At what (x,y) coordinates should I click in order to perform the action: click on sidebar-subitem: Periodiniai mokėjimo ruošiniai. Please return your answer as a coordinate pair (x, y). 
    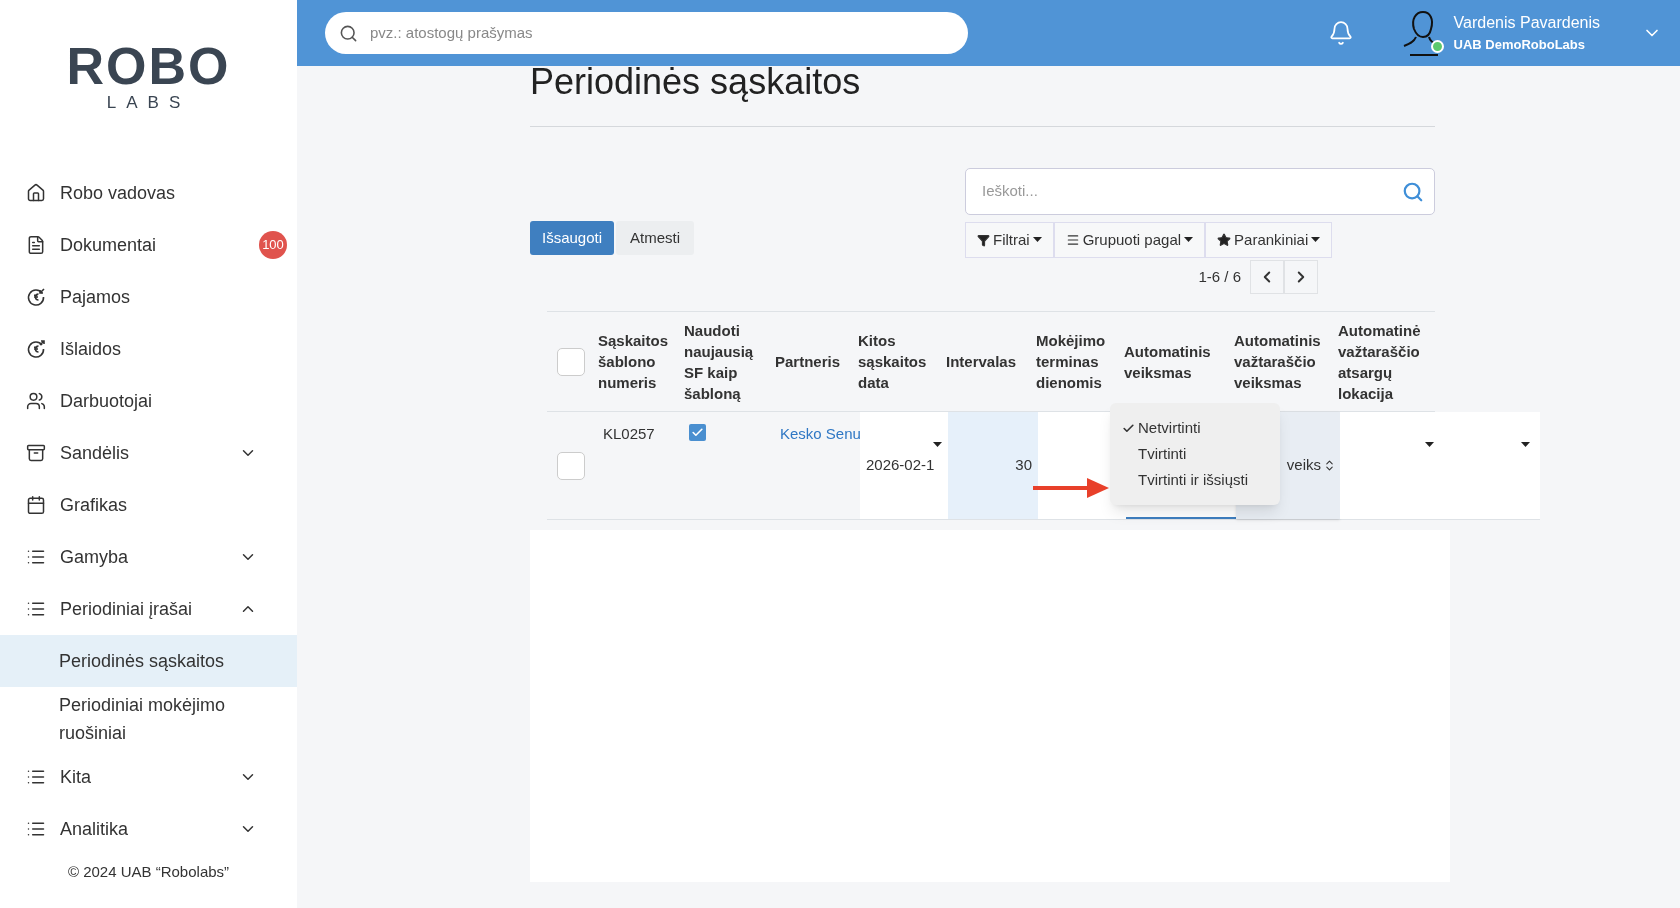
    Looking at the image, I should click on (148, 719).